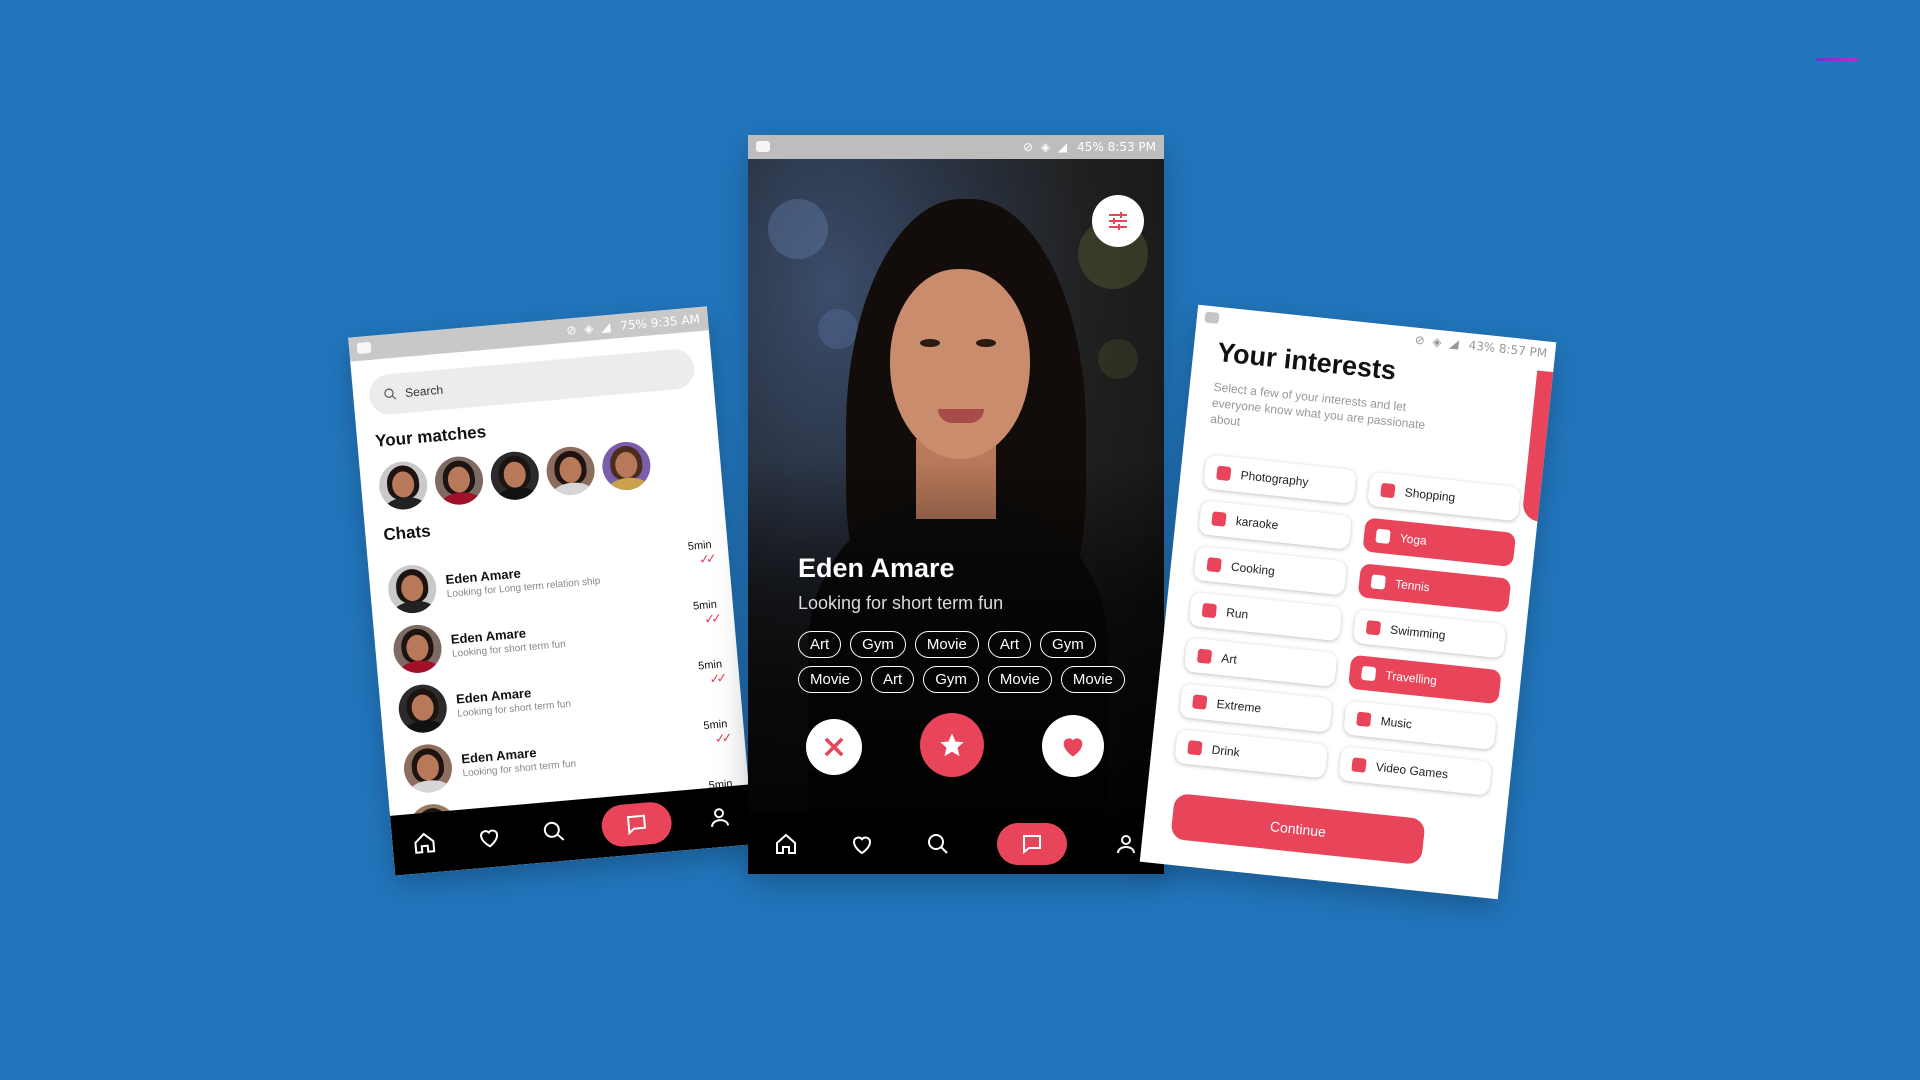 The height and width of the screenshot is (1080, 1920). Describe the element at coordinates (1373, 628) in the screenshot. I see `swimming-icon` at that location.